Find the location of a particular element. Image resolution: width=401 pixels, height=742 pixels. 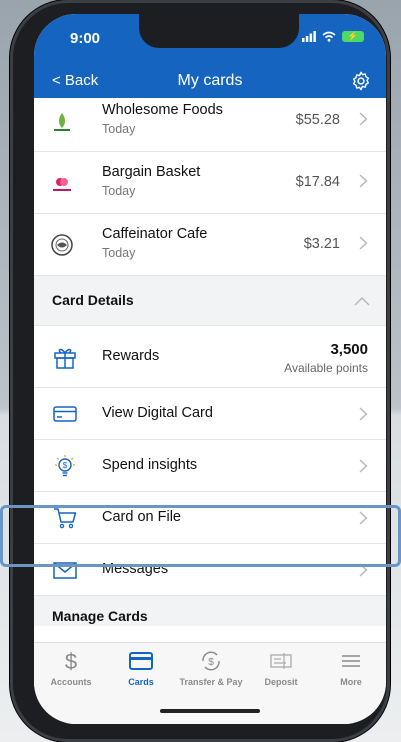

tab-deposit: Deposit is located at coordinates (281, 668).